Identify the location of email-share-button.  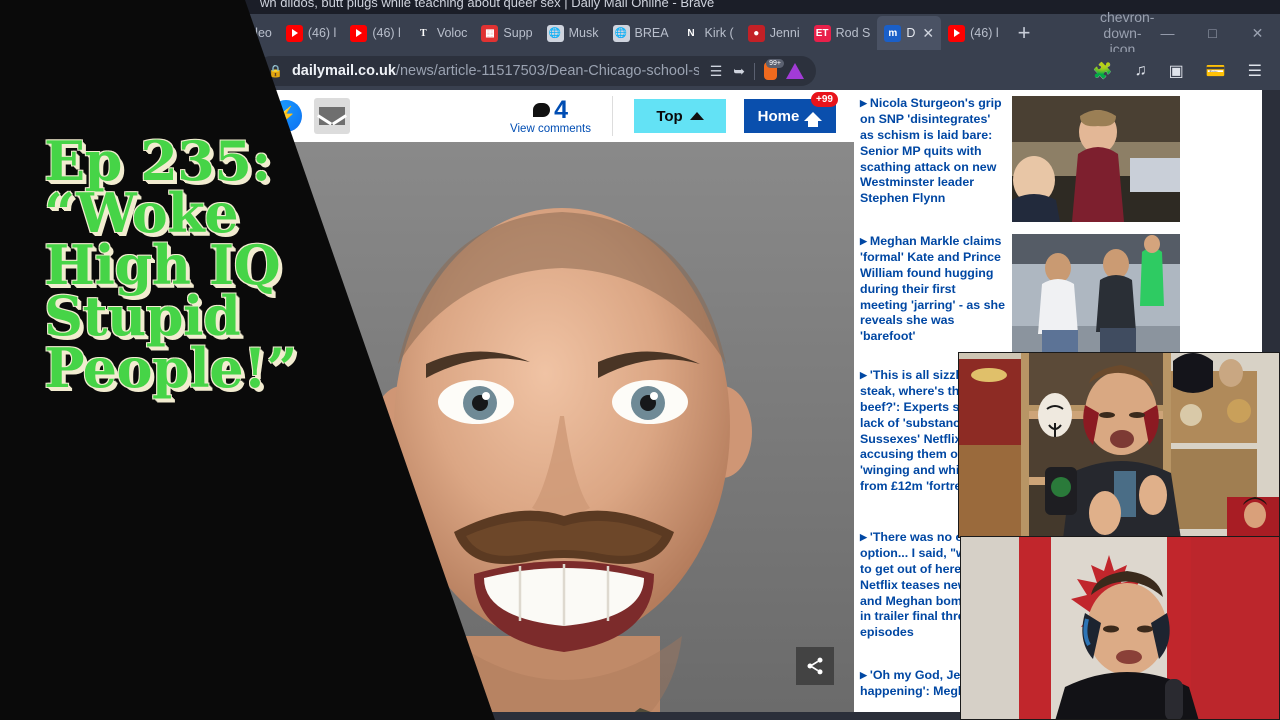
(332, 116).